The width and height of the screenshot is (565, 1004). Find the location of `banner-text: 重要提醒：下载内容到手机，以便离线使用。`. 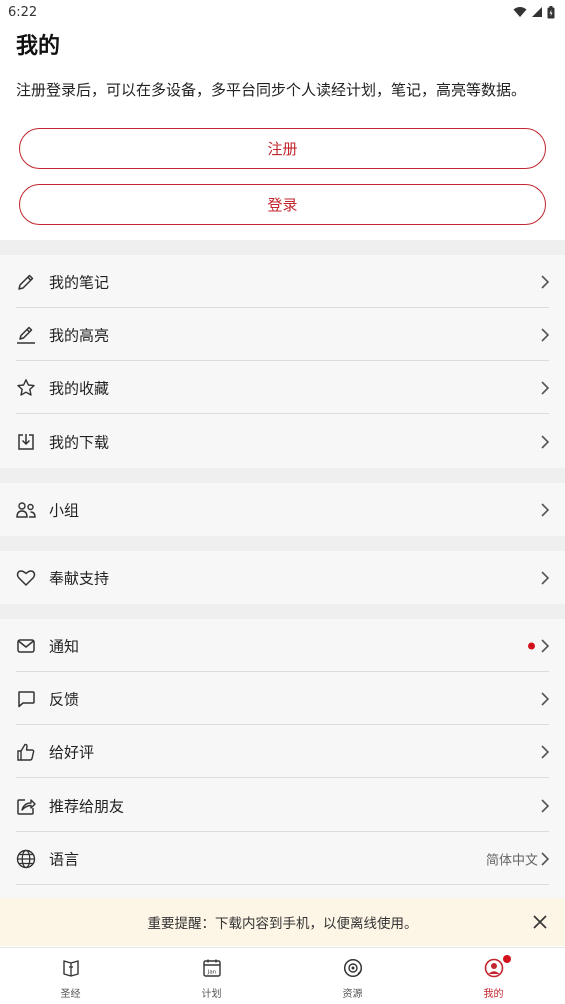

banner-text: 重要提醒：下载内容到手机，以便离线使用。 is located at coordinates (282, 924).